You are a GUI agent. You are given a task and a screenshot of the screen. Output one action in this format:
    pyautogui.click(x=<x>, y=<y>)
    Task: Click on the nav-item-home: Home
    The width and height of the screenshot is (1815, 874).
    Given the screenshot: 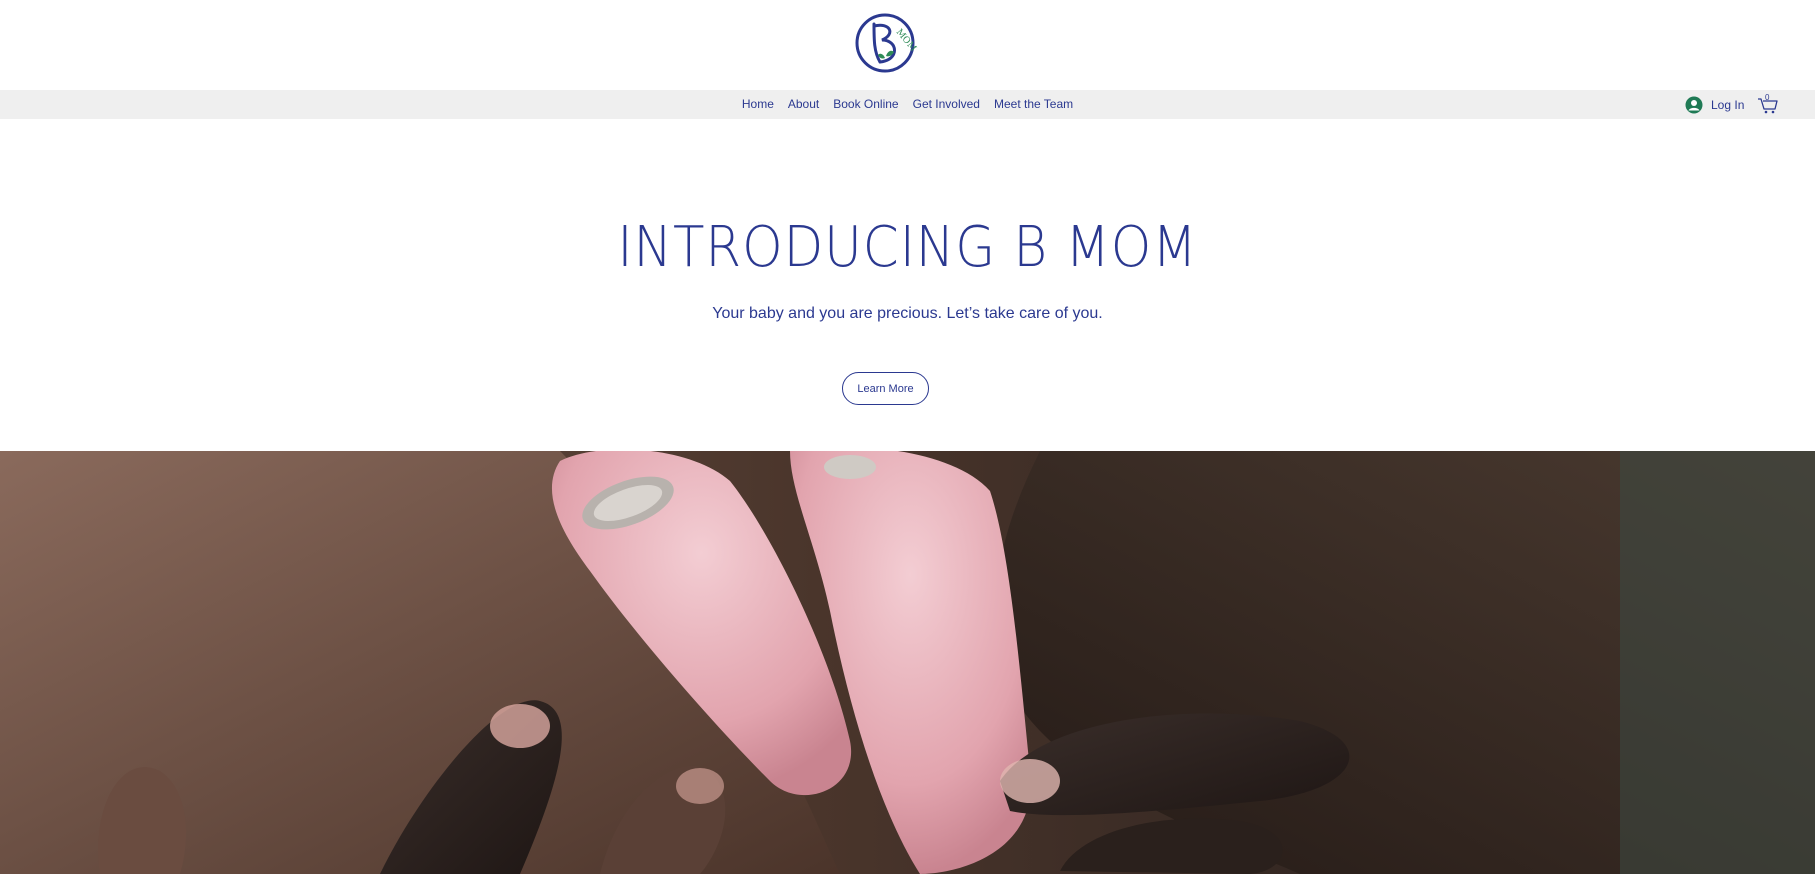 What is the action you would take?
    pyautogui.click(x=758, y=104)
    